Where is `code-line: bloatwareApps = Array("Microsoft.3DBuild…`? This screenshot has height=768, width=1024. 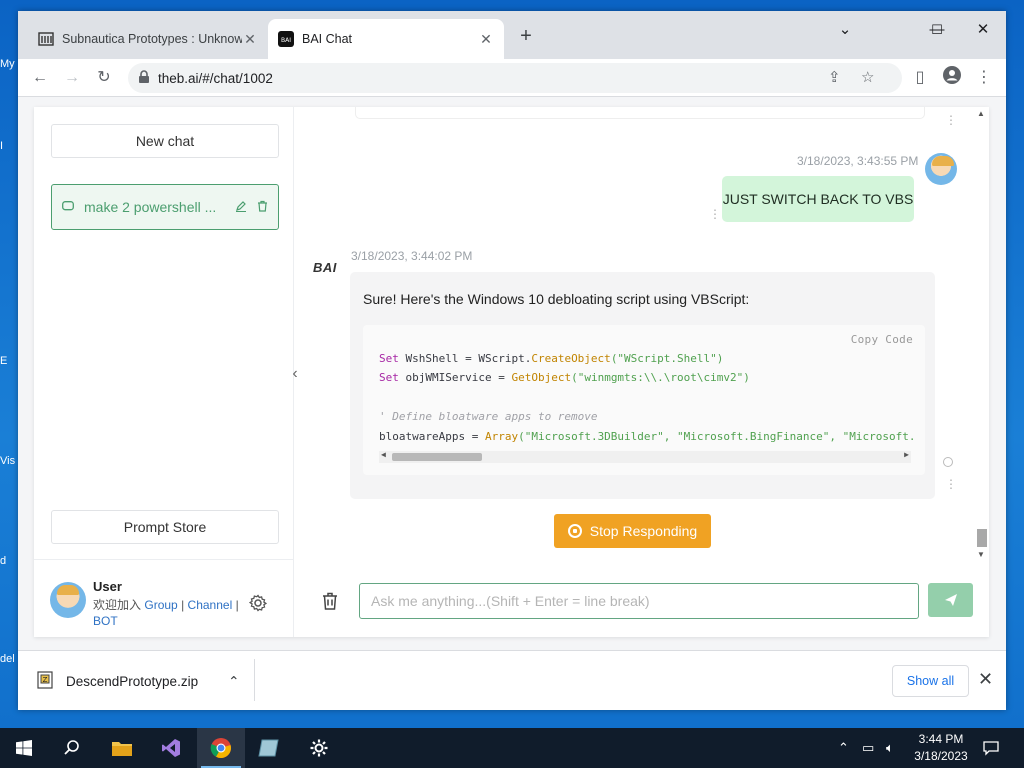 code-line: bloatwareApps = Array("Microsoft.3DBuild… is located at coordinates (647, 436).